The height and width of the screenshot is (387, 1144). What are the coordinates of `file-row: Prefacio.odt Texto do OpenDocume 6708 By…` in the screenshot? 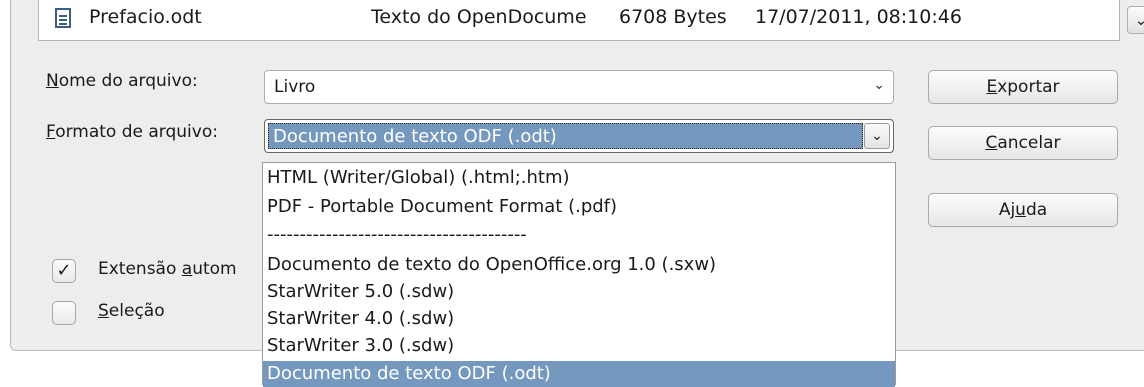 It's located at (574, 20).